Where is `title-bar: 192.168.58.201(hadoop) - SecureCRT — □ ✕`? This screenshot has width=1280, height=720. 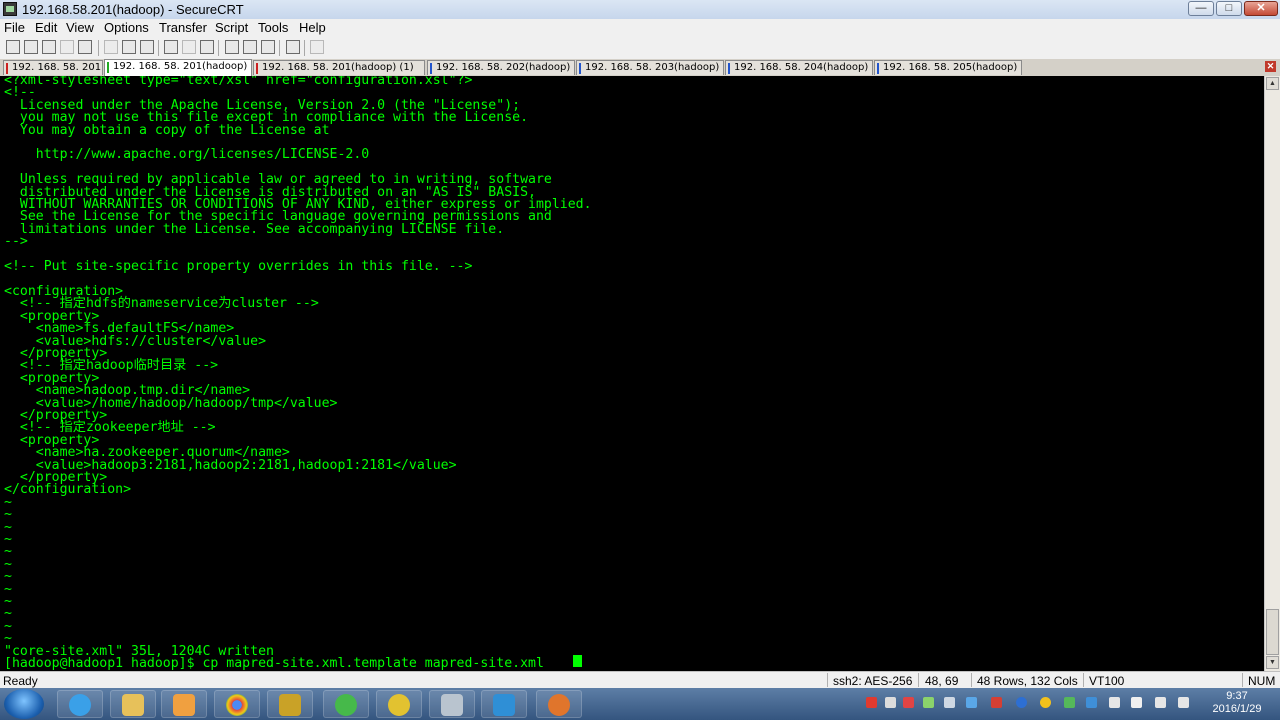
title-bar: 192.168.58.201(hadoop) - SecureCRT — □ ✕ is located at coordinates (640, 10).